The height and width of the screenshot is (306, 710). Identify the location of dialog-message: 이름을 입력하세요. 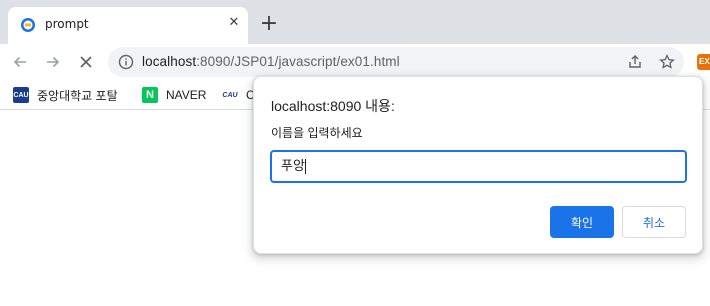
(317, 133).